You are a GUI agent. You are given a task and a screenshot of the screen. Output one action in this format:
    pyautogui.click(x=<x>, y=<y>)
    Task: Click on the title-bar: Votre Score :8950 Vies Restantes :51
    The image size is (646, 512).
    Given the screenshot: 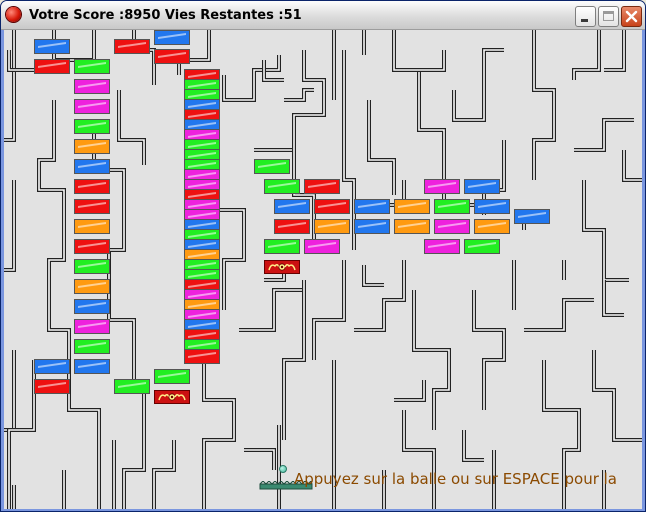 What is the action you would take?
    pyautogui.click(x=323, y=15)
    